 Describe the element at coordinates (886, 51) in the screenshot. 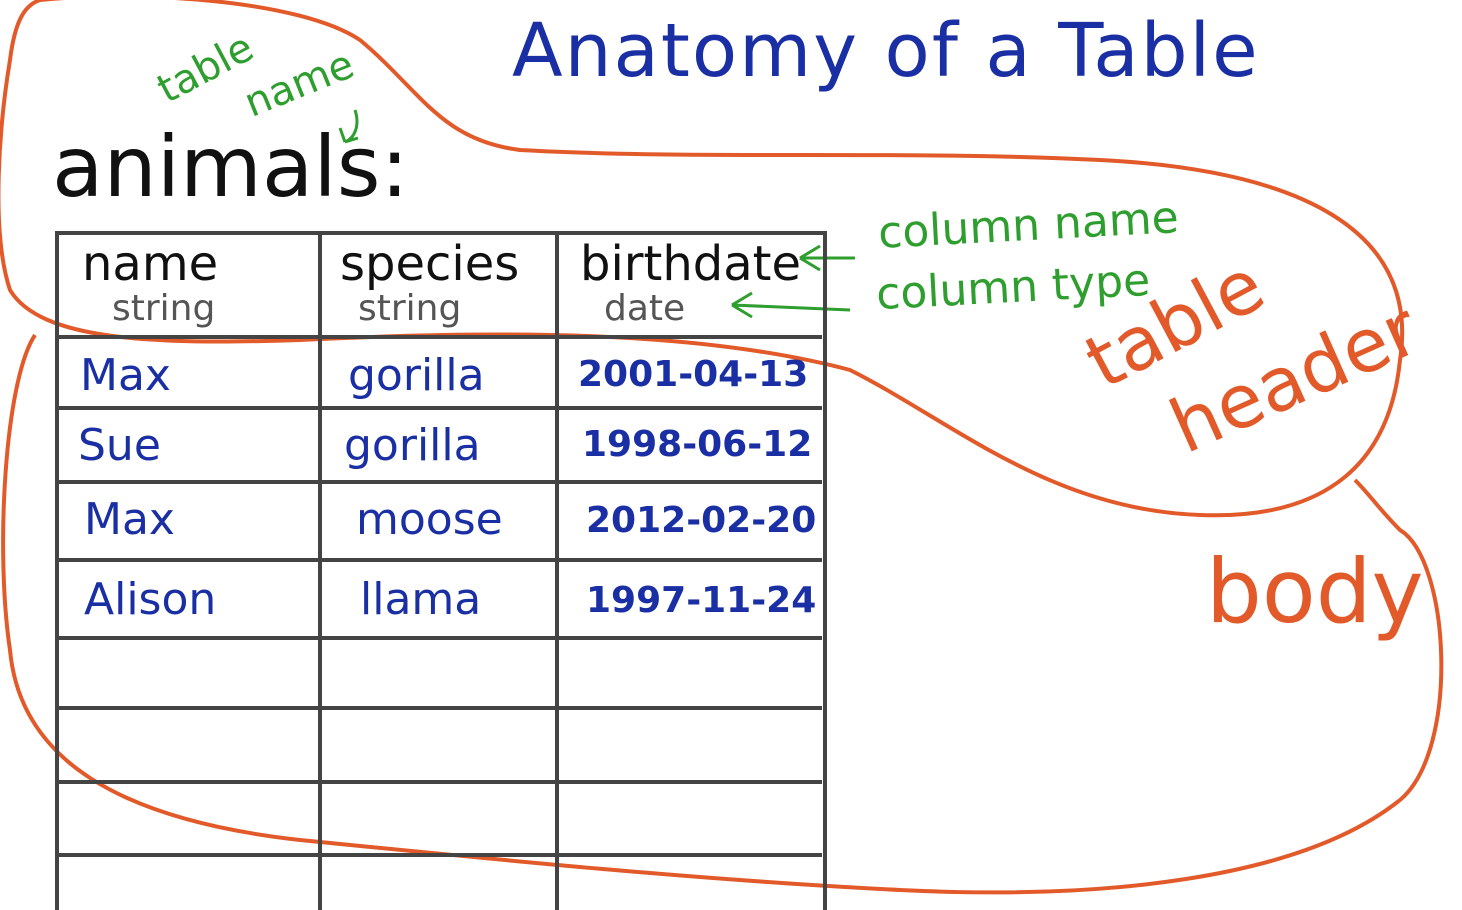

I see `page-title: Anatomy of a Table` at that location.